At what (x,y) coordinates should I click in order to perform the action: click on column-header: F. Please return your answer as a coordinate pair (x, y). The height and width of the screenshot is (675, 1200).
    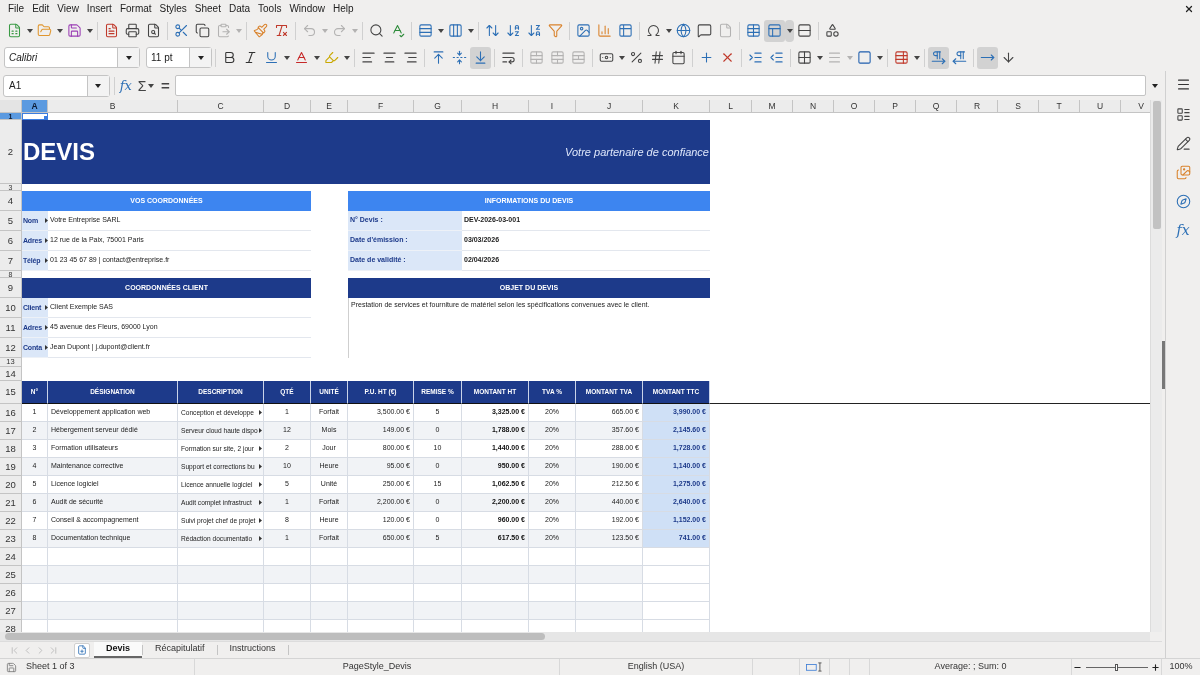
    Looking at the image, I should click on (381, 106).